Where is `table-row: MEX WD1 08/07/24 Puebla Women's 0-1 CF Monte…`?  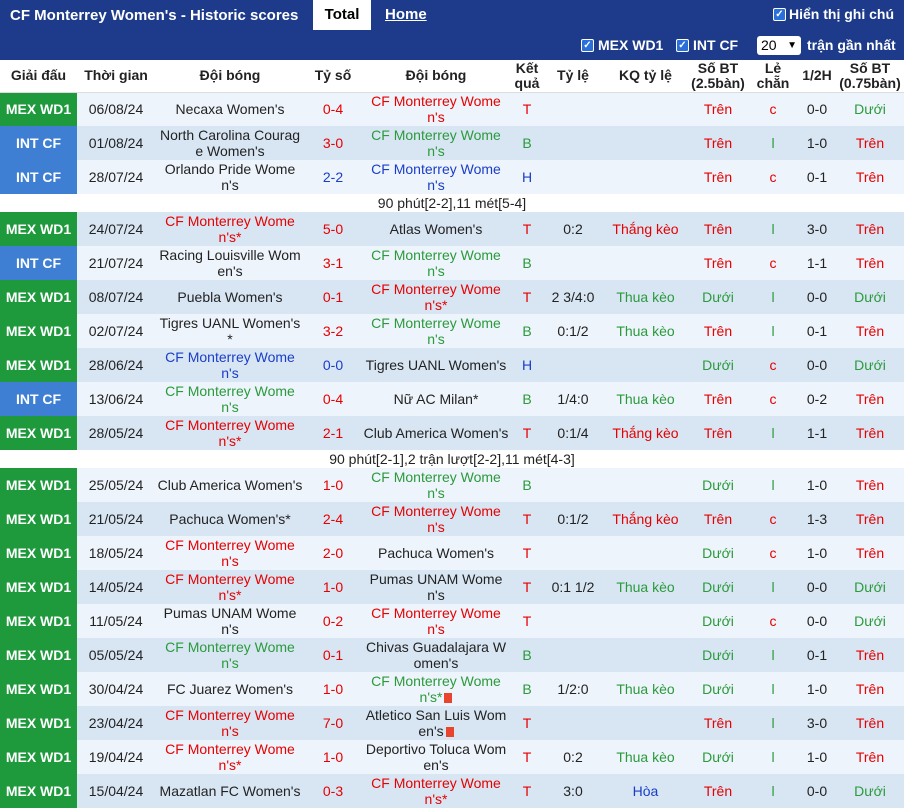 table-row: MEX WD1 08/07/24 Puebla Women's 0-1 CF Monte… is located at coordinates (452, 297).